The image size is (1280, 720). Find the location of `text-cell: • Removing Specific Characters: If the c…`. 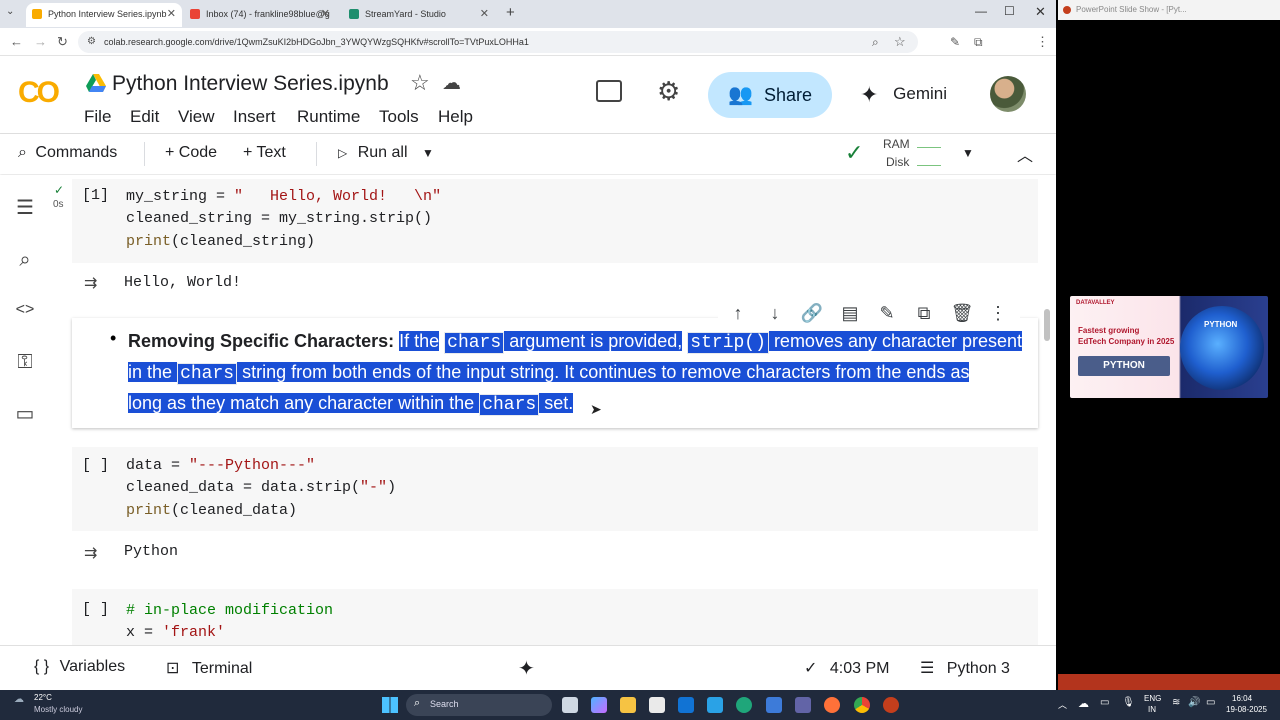

text-cell: • Removing Specific Characters: If the c… is located at coordinates (555, 373).